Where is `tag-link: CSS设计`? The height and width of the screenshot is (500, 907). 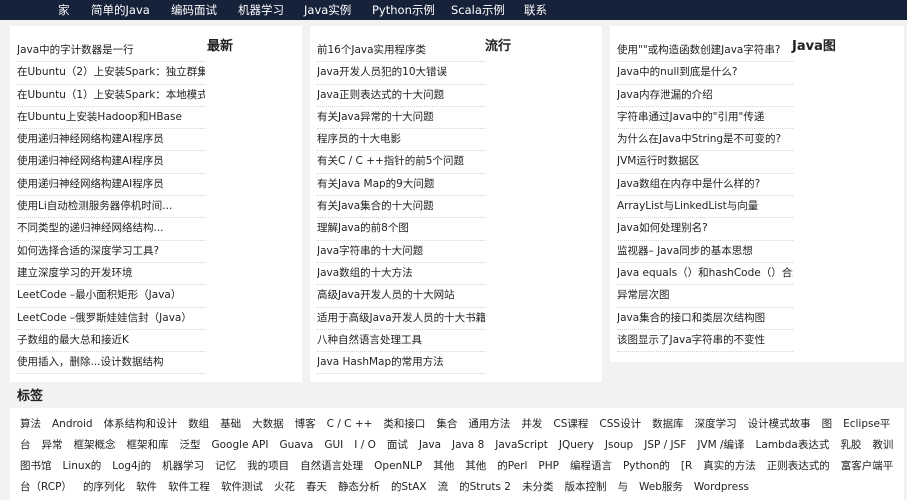
tag-link: CSS设计 is located at coordinates (620, 424).